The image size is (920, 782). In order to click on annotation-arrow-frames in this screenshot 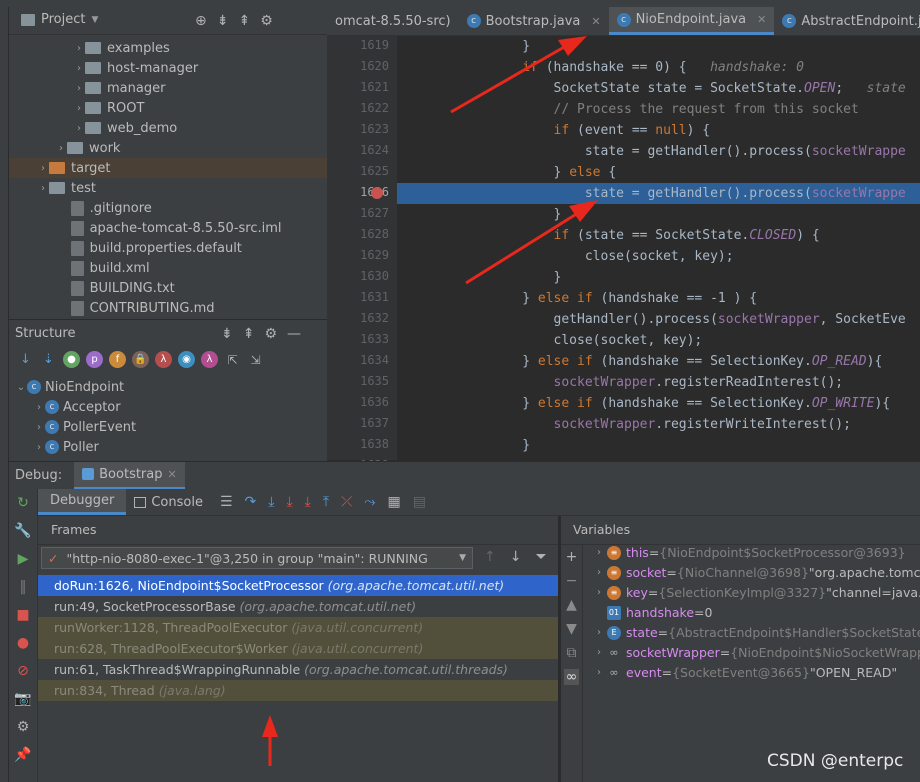, I will do `click(270, 740)`.